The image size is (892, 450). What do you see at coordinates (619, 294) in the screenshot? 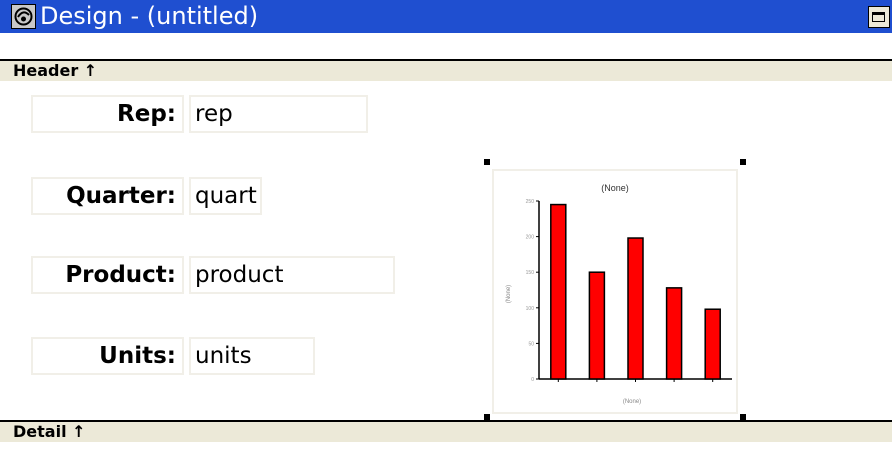
I see `bar-chart: (None) (None) (None) 0 50 100 150 200 250` at bounding box center [619, 294].